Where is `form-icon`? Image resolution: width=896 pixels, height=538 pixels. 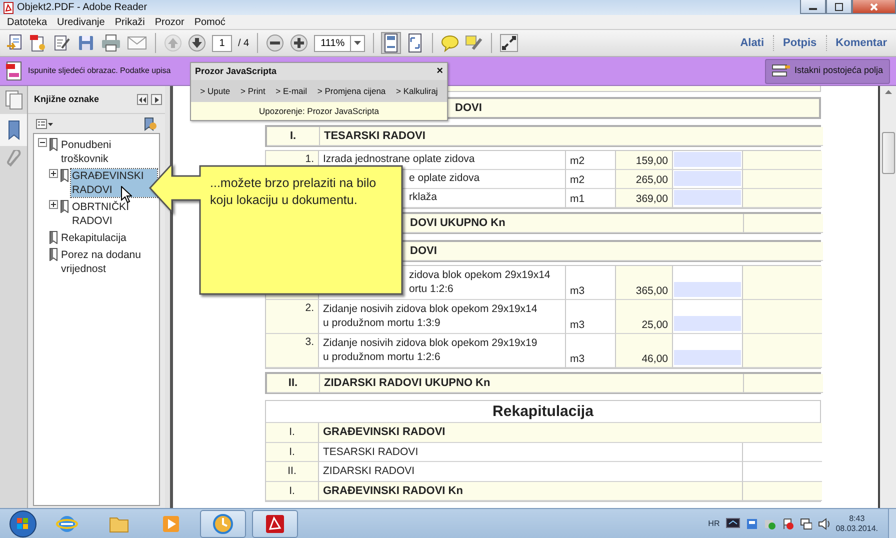 form-icon is located at coordinates (14, 71).